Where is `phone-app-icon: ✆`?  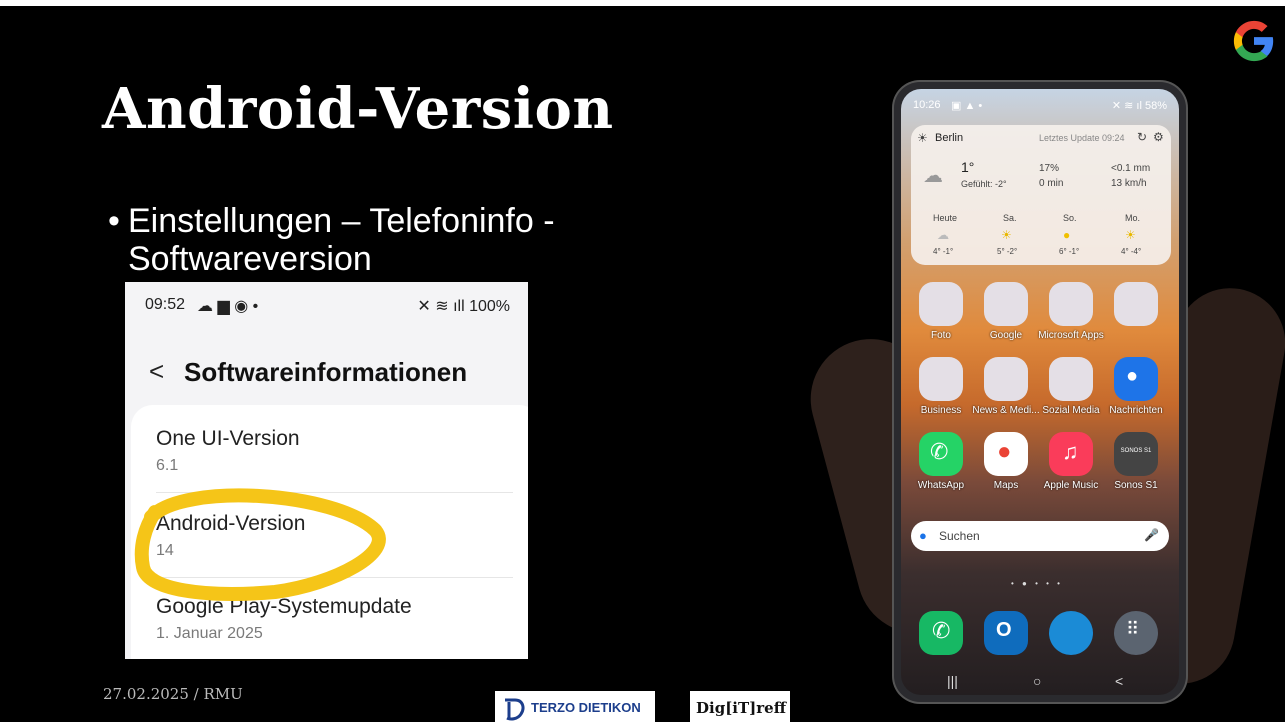 phone-app-icon: ✆ is located at coordinates (941, 633).